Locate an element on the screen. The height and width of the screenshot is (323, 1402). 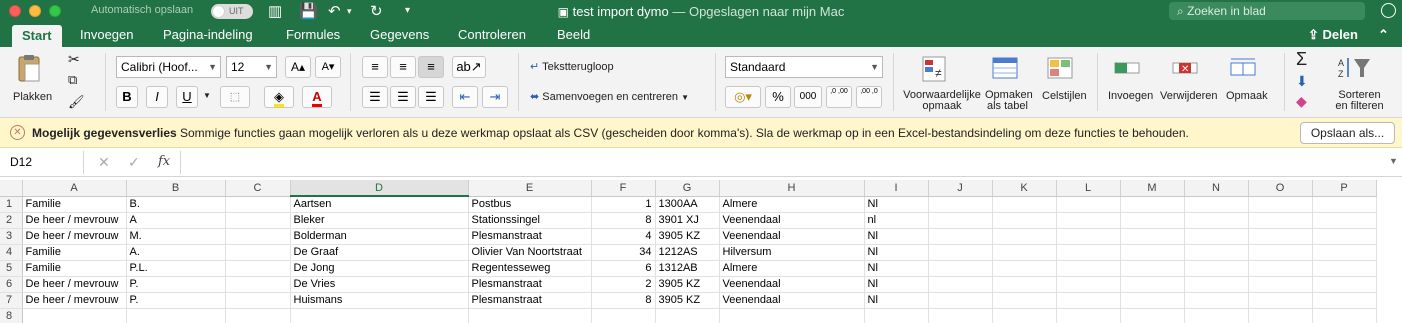
cell-p1 is located at coordinates (1344, 204).